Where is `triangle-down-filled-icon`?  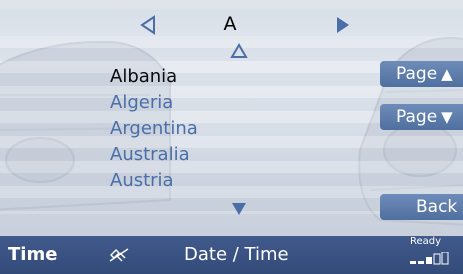 triangle-down-filled-icon is located at coordinates (239, 209).